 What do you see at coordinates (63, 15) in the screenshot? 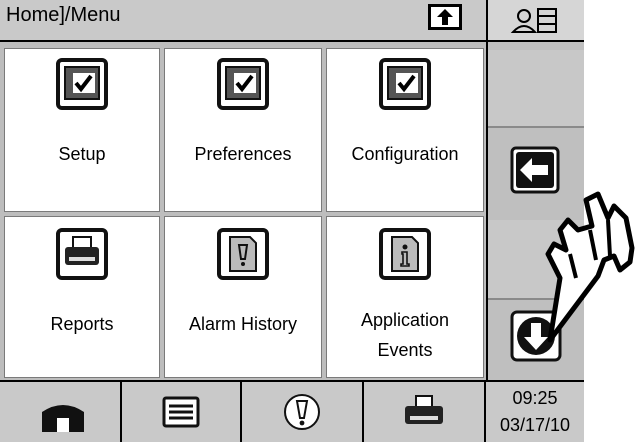
I see `breadcrumb: Home]/Menu` at bounding box center [63, 15].